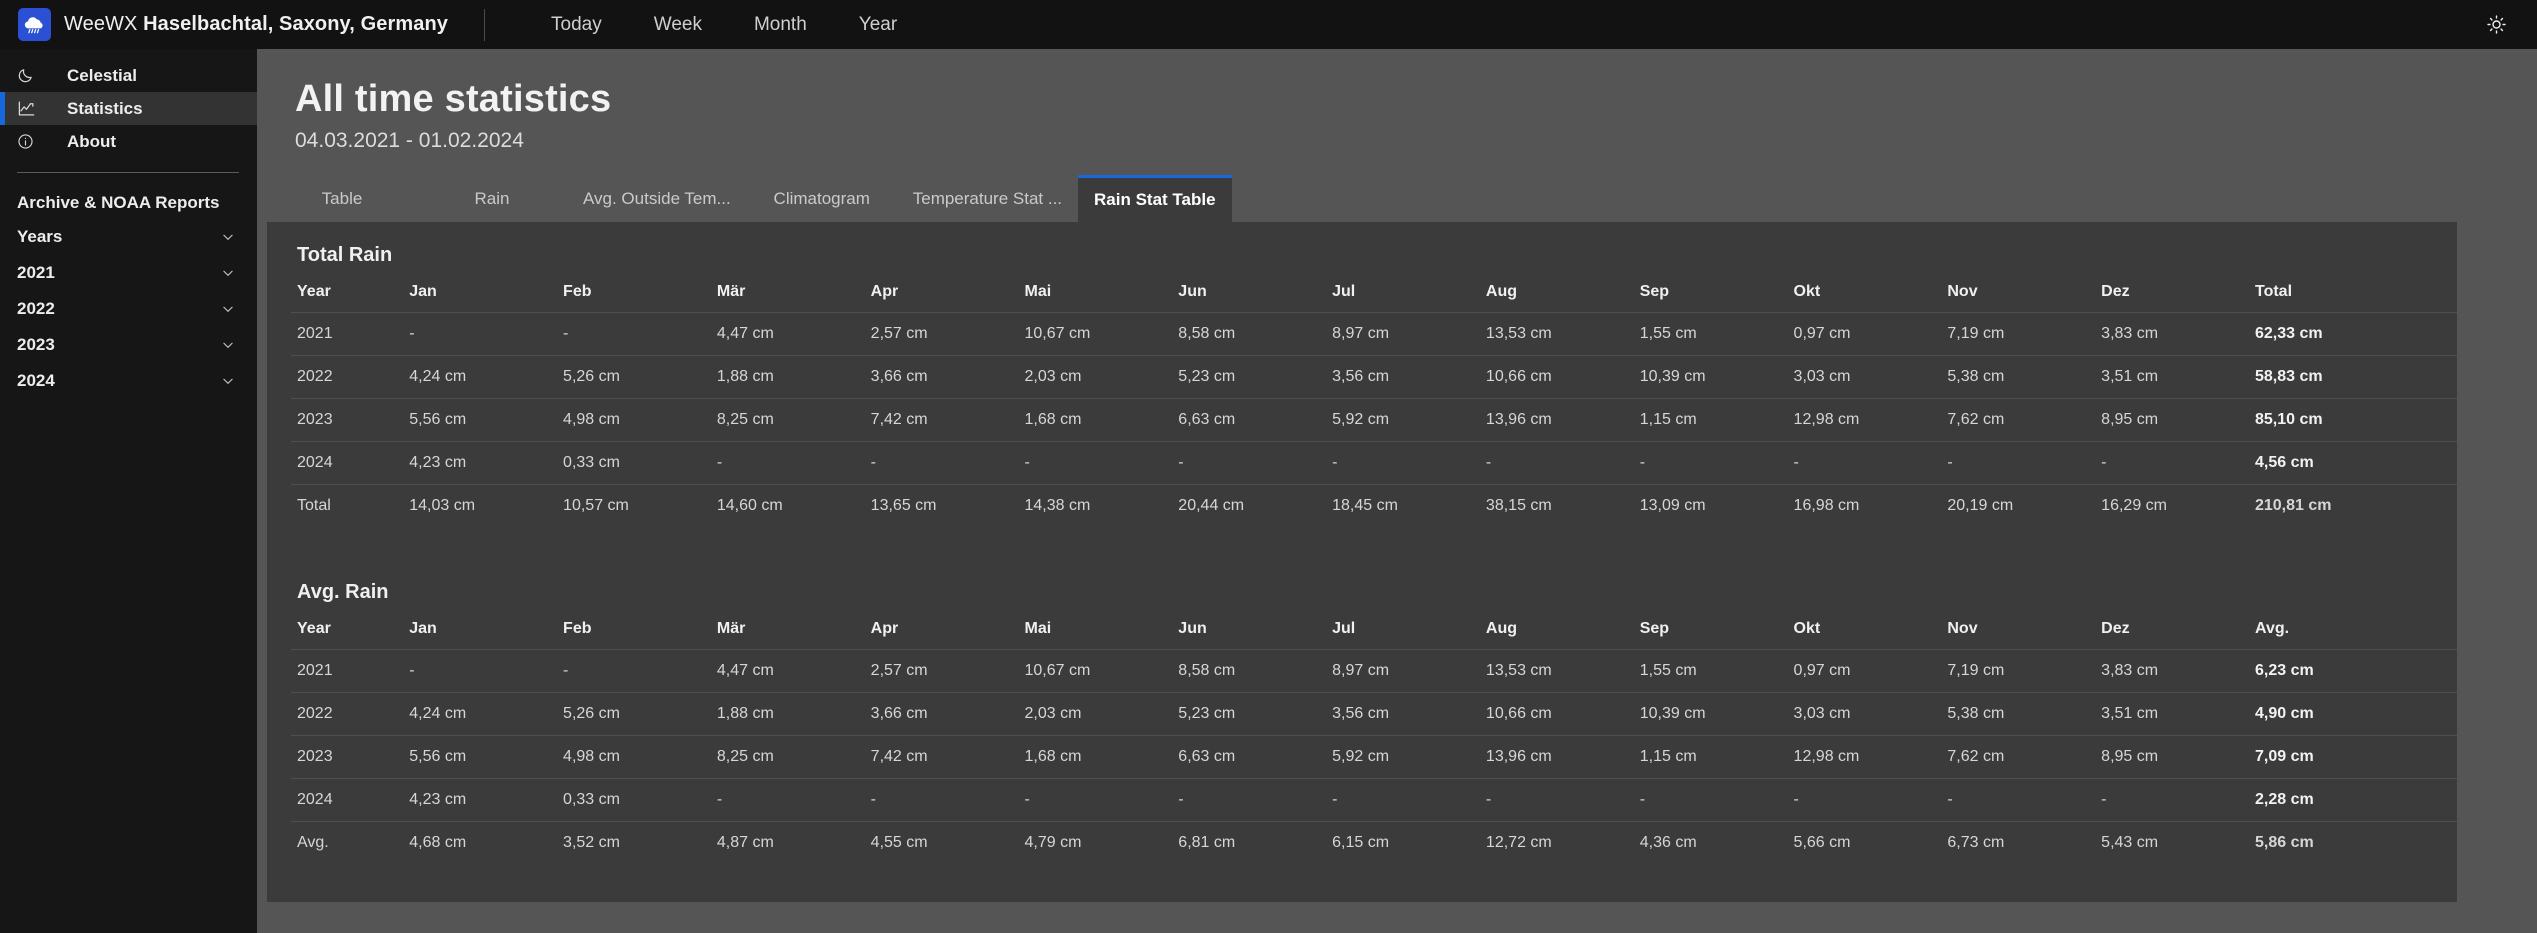 Image resolution: width=2537 pixels, height=933 pixels. I want to click on cell-total: 62,33 cm, so click(2352, 333).